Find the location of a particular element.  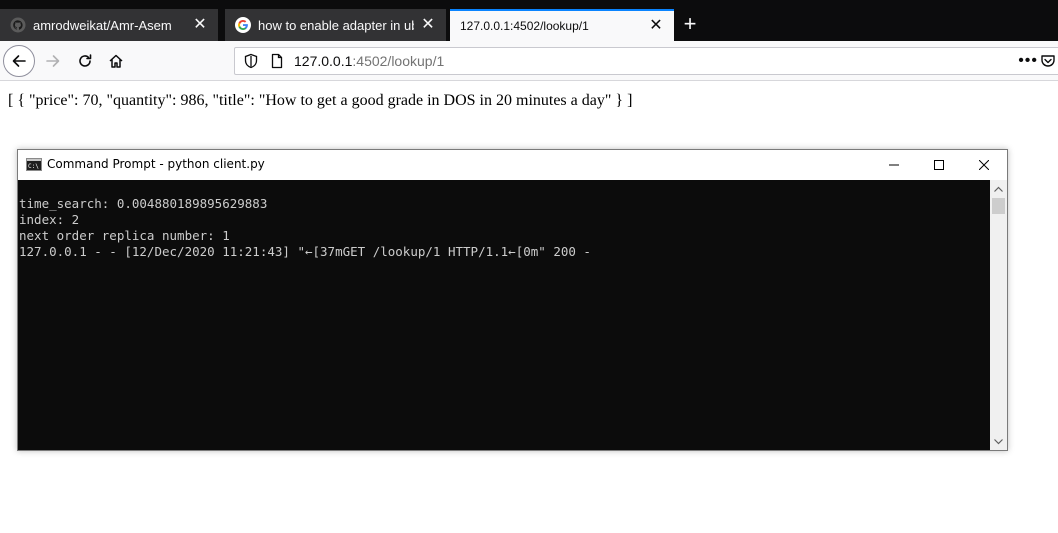

console-line: time_search: 0.004880189895629883 is located at coordinates (143, 203).